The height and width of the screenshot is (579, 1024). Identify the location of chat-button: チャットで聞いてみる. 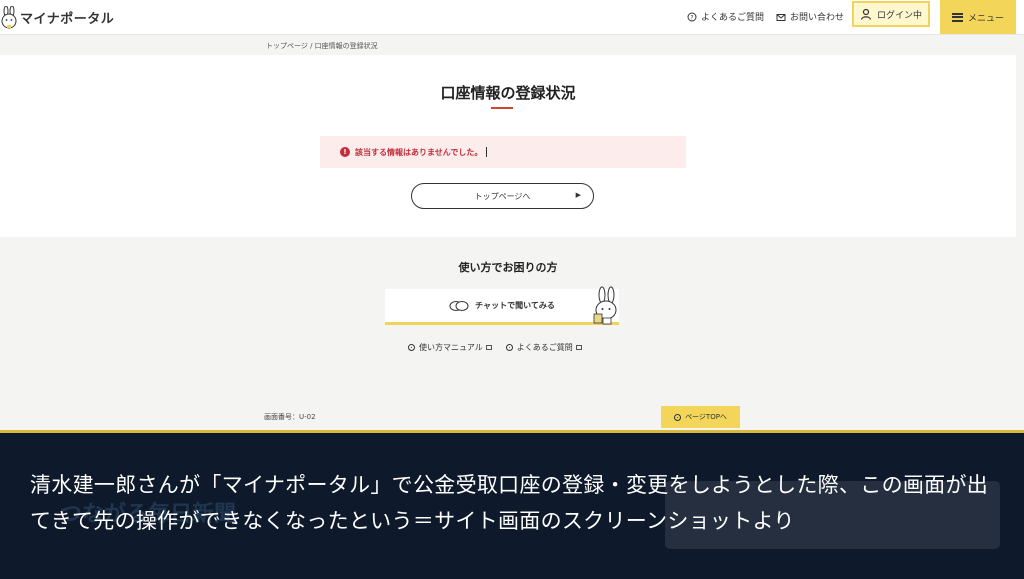
(502, 307).